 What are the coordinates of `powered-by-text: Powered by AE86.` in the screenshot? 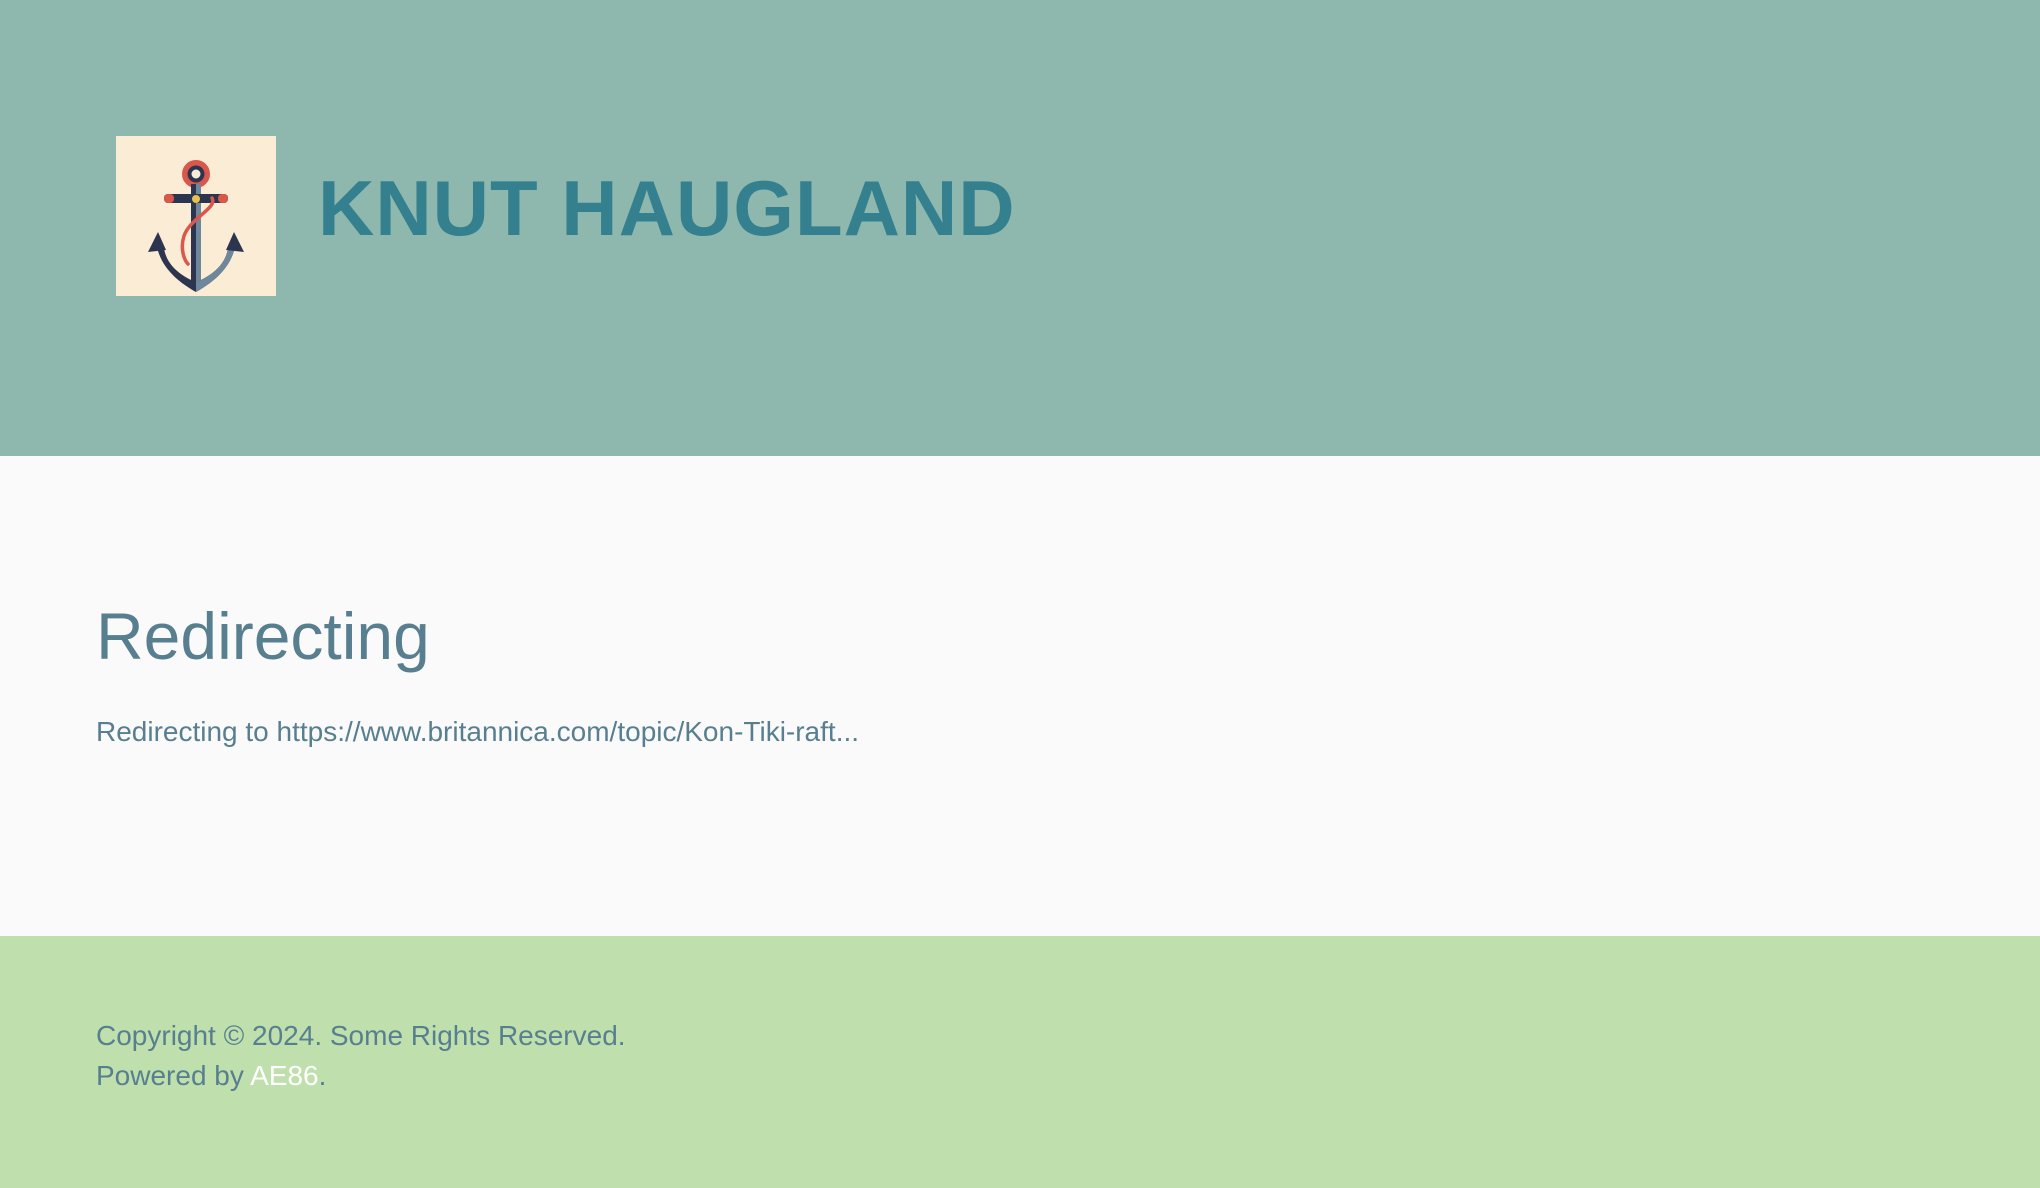 It's located at (211, 1076).